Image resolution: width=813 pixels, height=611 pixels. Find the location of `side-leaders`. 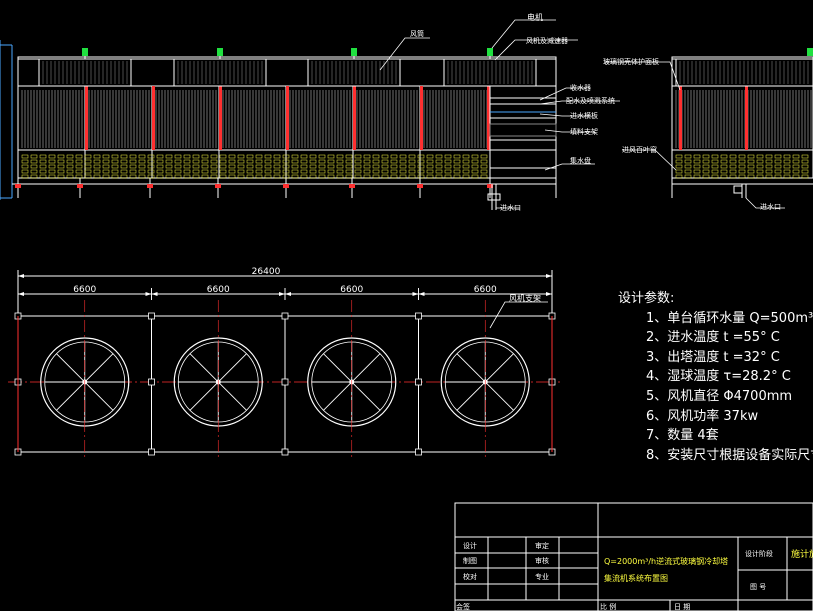

side-leaders is located at coordinates (695, 135).